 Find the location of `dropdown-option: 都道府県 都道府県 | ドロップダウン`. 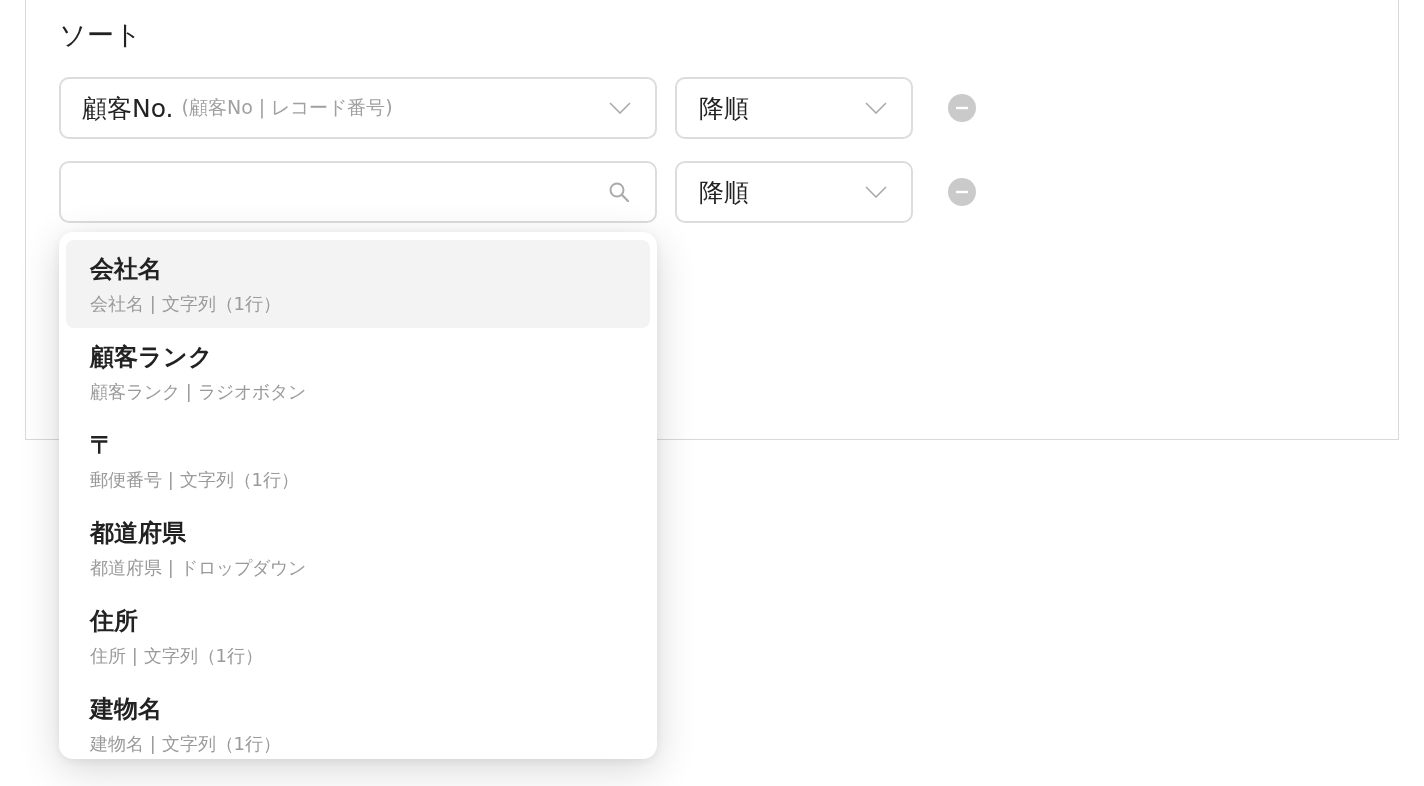

dropdown-option: 都道府県 都道府県 | ドロップダウン is located at coordinates (358, 548).